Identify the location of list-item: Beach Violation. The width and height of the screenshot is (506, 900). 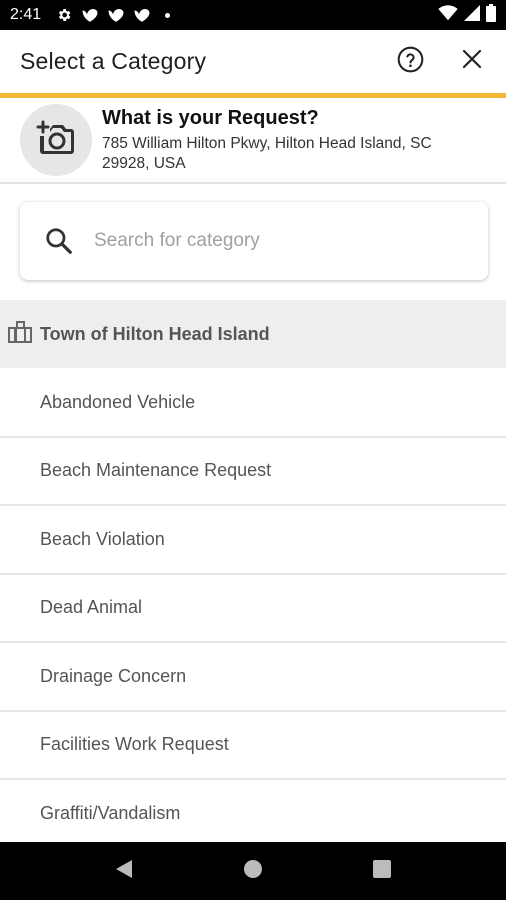
(253, 540).